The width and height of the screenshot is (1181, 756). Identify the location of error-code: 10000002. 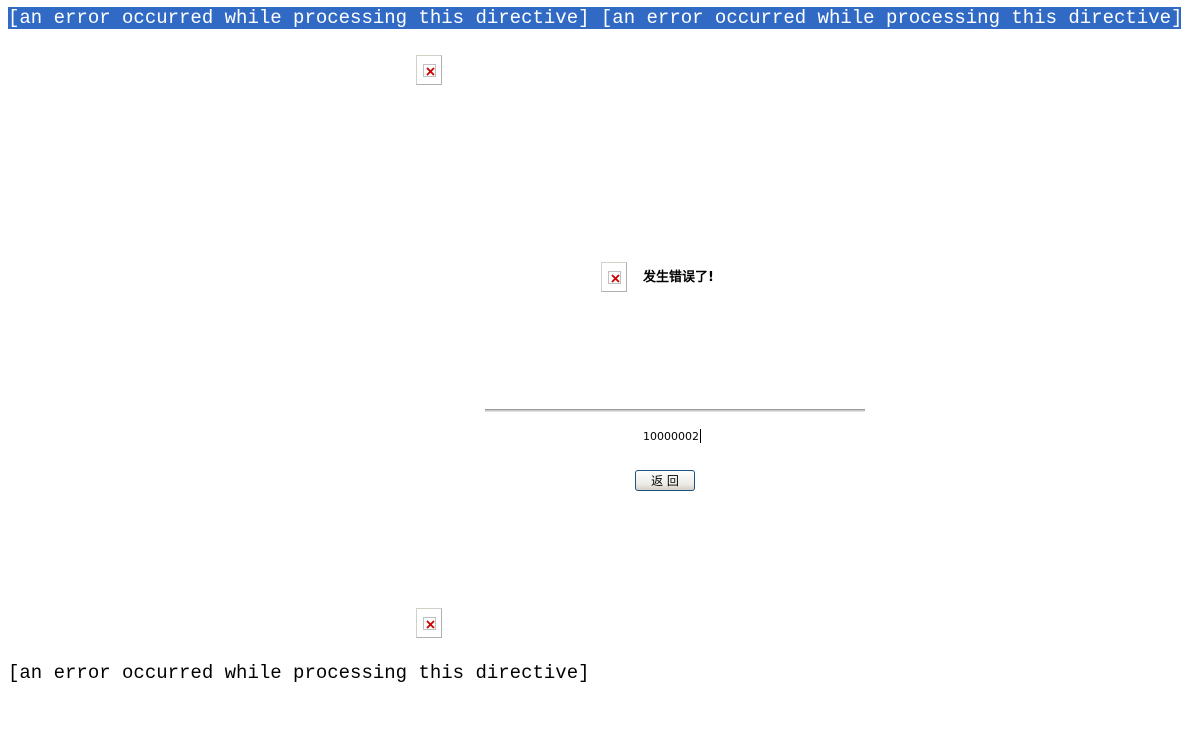
(672, 436).